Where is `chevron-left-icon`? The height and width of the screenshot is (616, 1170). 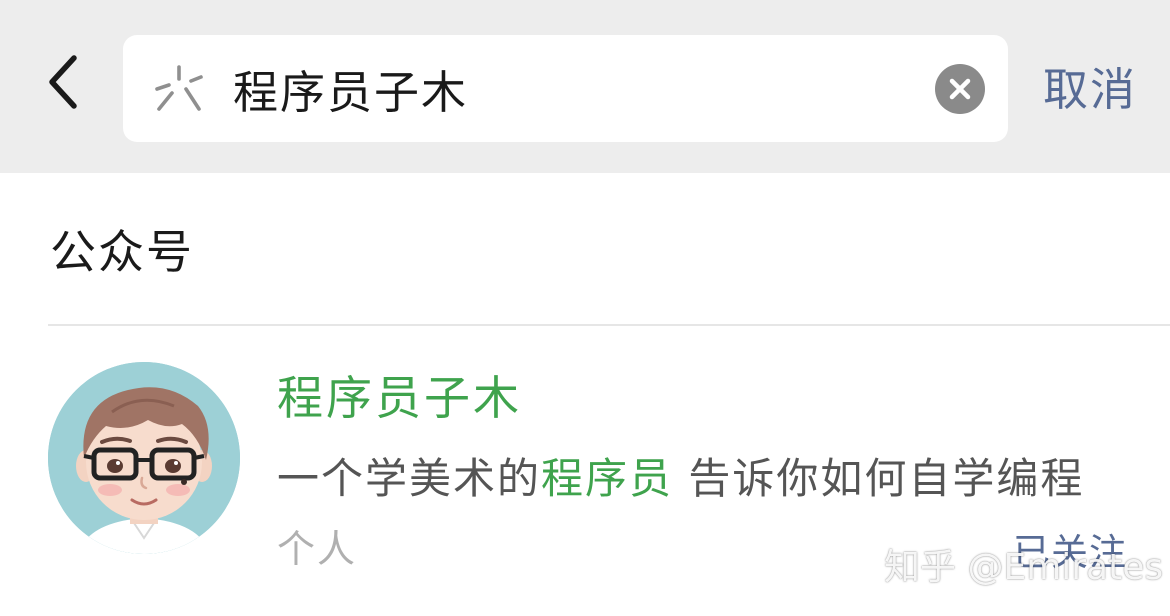
chevron-left-icon is located at coordinates (63, 82).